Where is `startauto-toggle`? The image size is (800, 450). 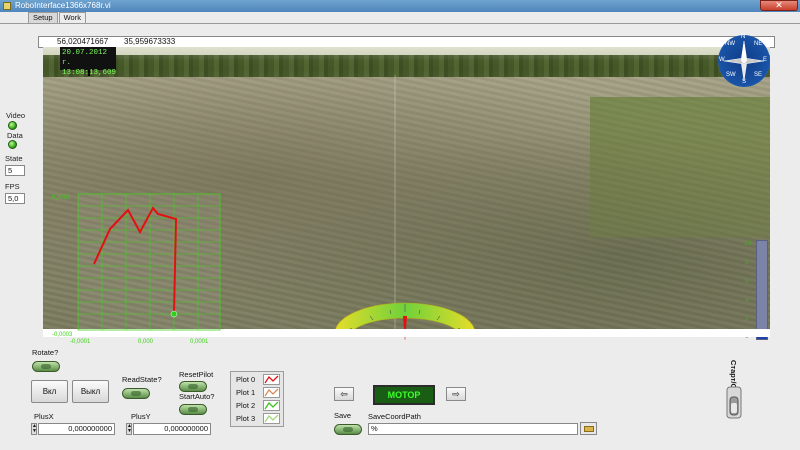
startauto-toggle is located at coordinates (193, 409).